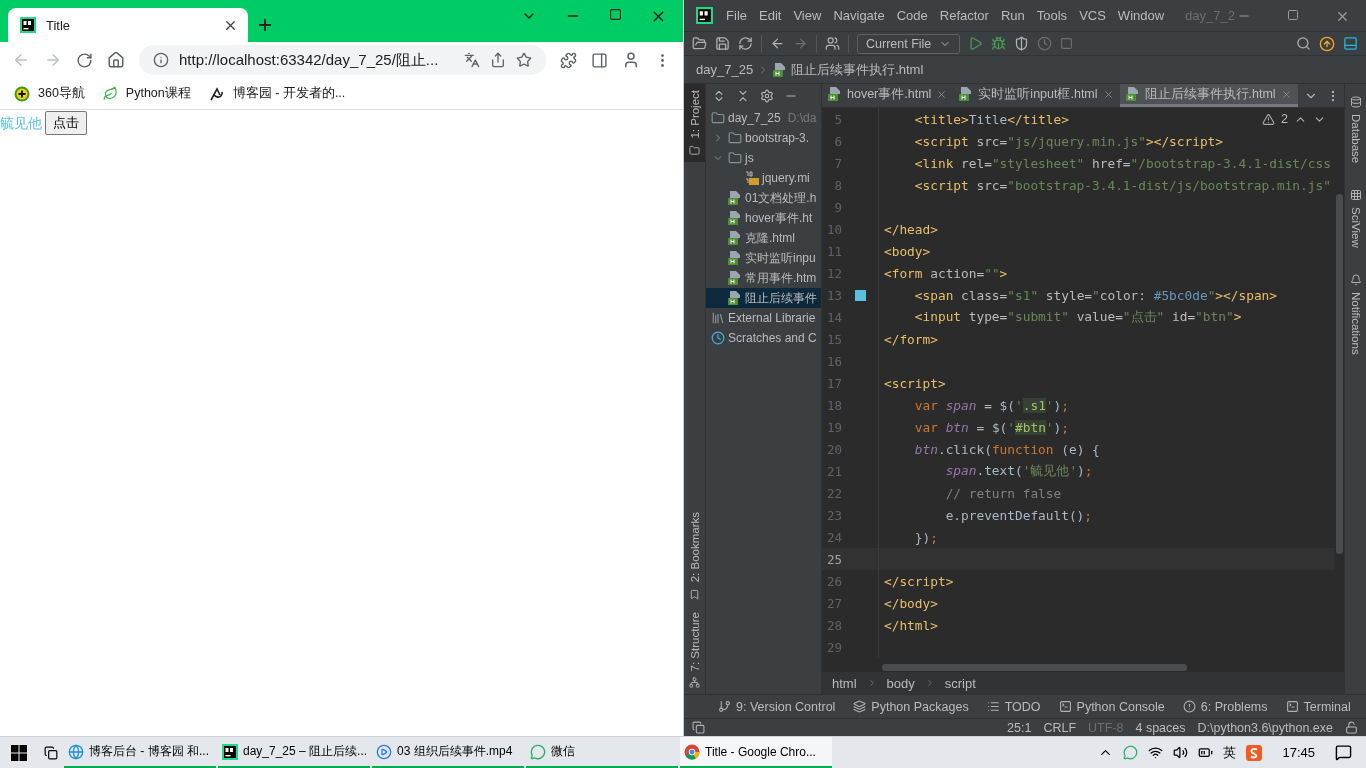 This screenshot has width=1366, height=768. I want to click on tool-window-tab: SciView, so click(1355, 218).